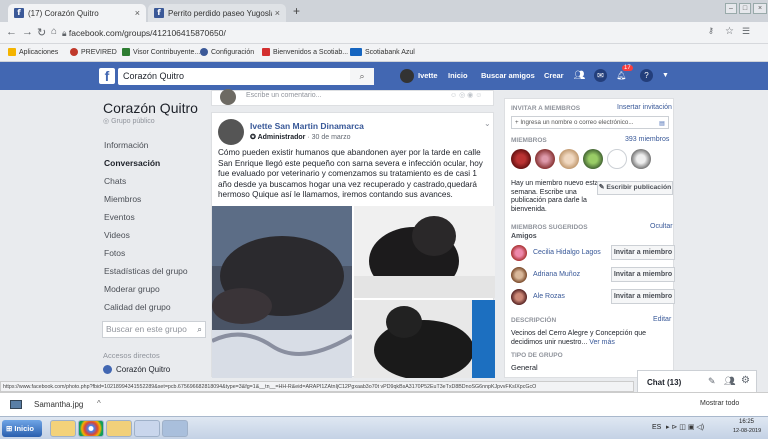  I want to click on profile-link: Ivette, so click(428, 75).